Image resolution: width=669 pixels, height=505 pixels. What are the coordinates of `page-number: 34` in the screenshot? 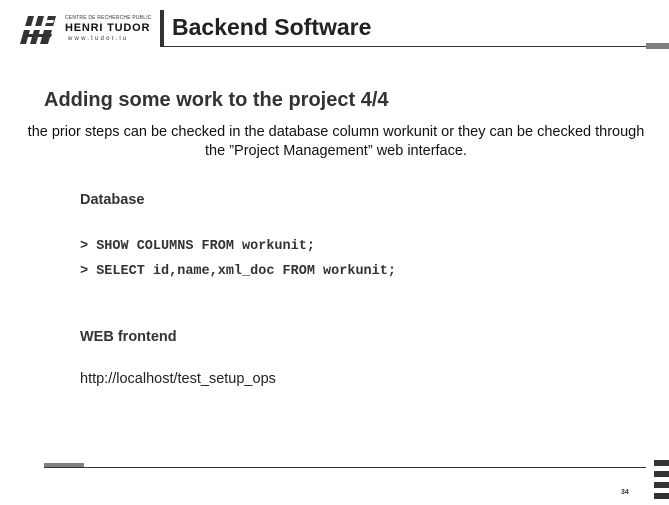 It's located at (625, 492).